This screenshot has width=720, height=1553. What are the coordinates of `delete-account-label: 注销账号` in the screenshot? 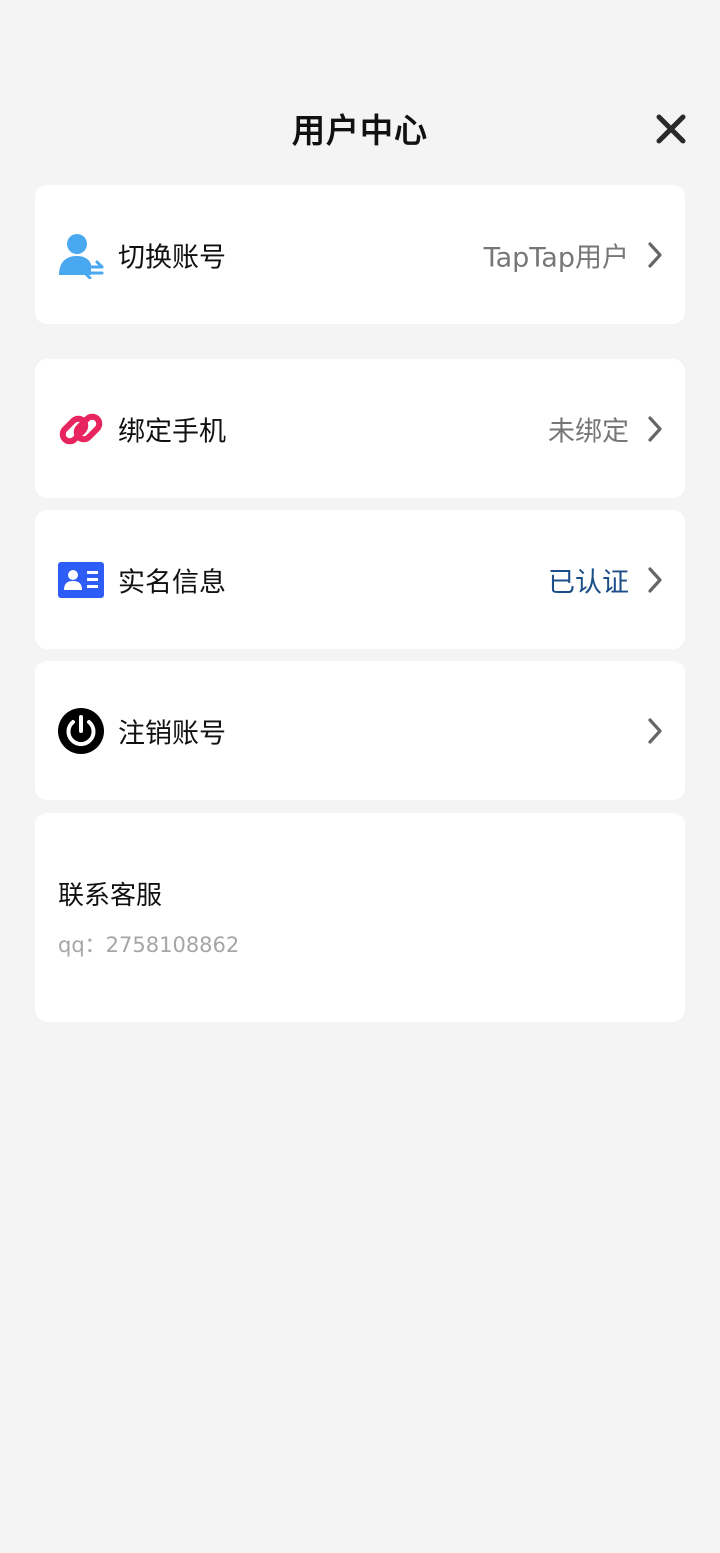 It's located at (172, 733).